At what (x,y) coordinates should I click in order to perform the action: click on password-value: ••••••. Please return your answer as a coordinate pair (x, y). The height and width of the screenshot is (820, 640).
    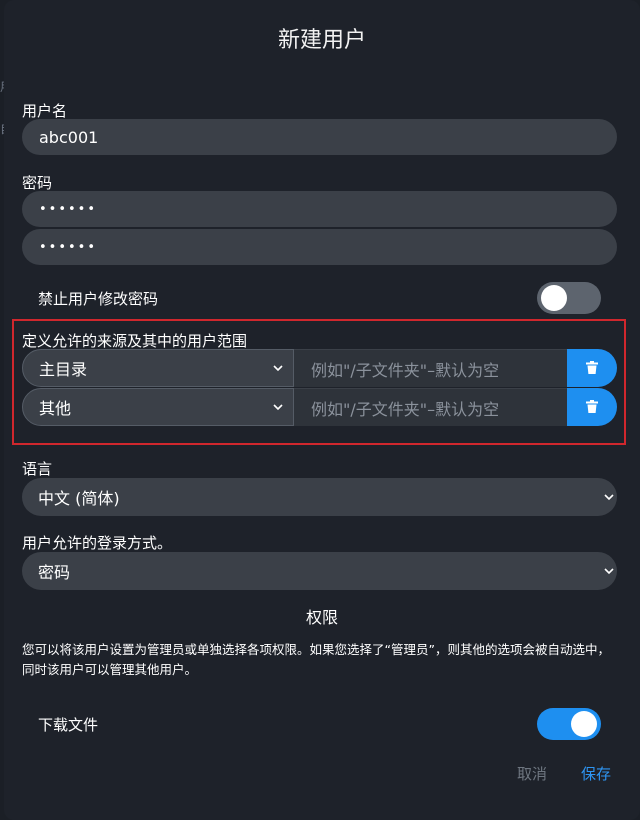
    Looking at the image, I should click on (68, 209).